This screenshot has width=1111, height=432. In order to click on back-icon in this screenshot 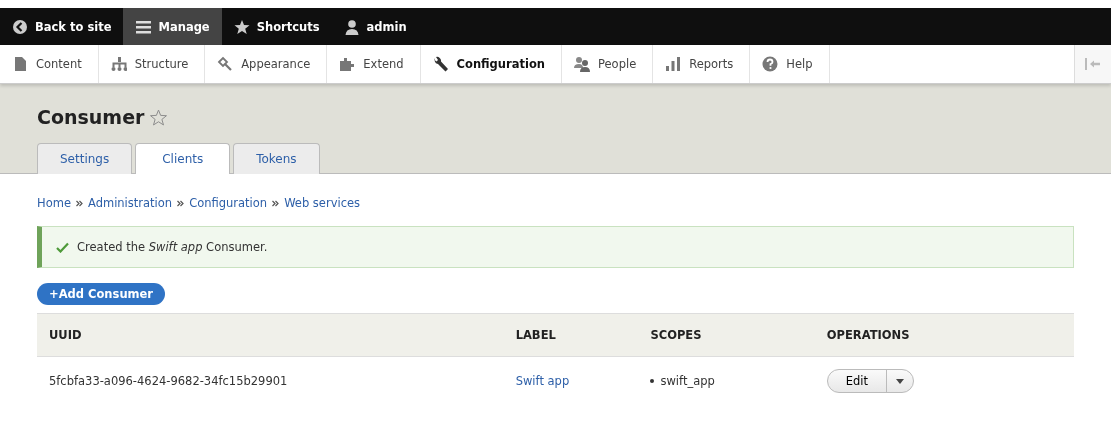, I will do `click(20, 26)`.